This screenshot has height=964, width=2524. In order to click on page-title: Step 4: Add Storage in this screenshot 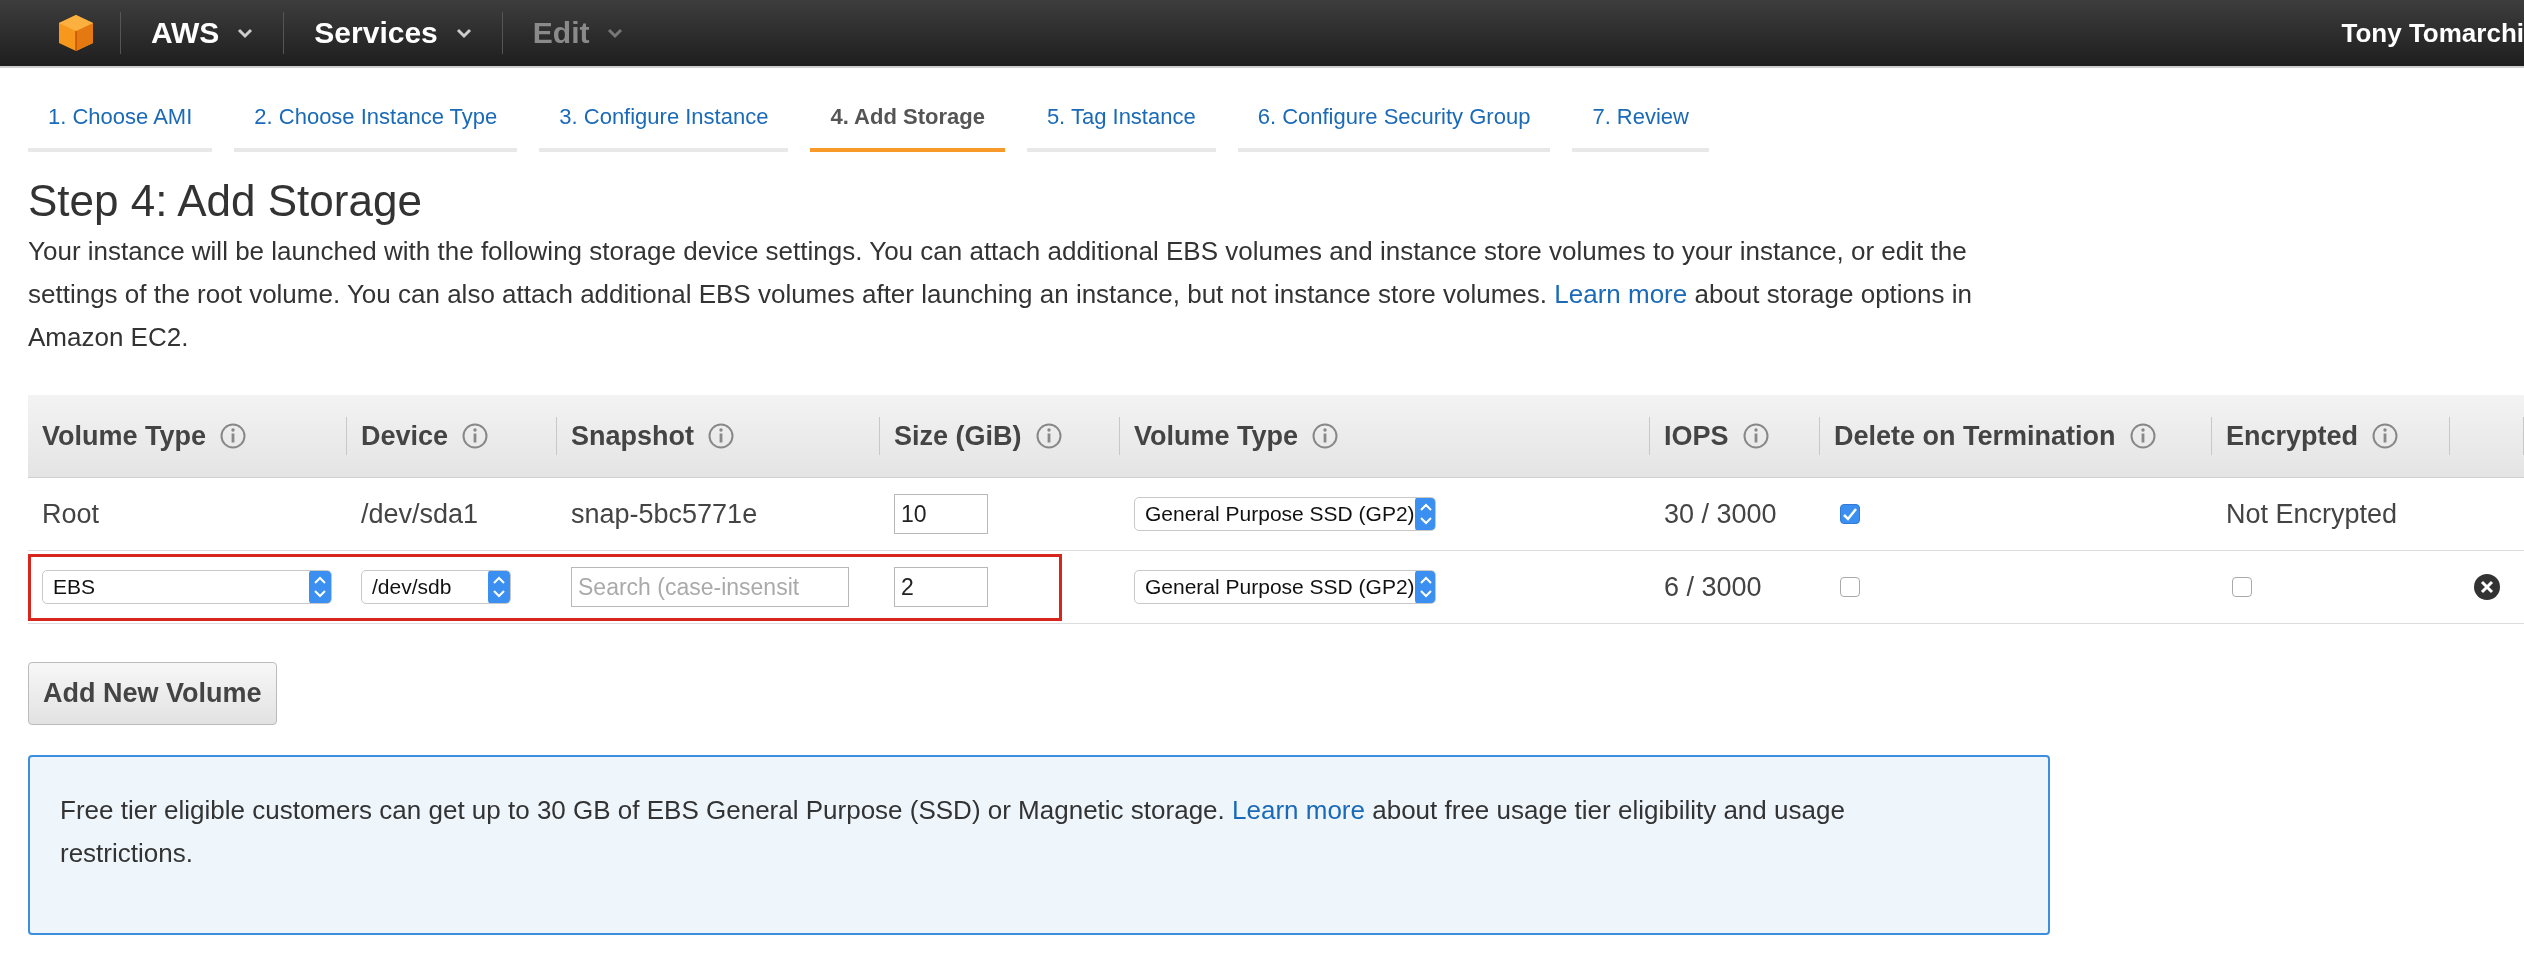, I will do `click(225, 201)`.